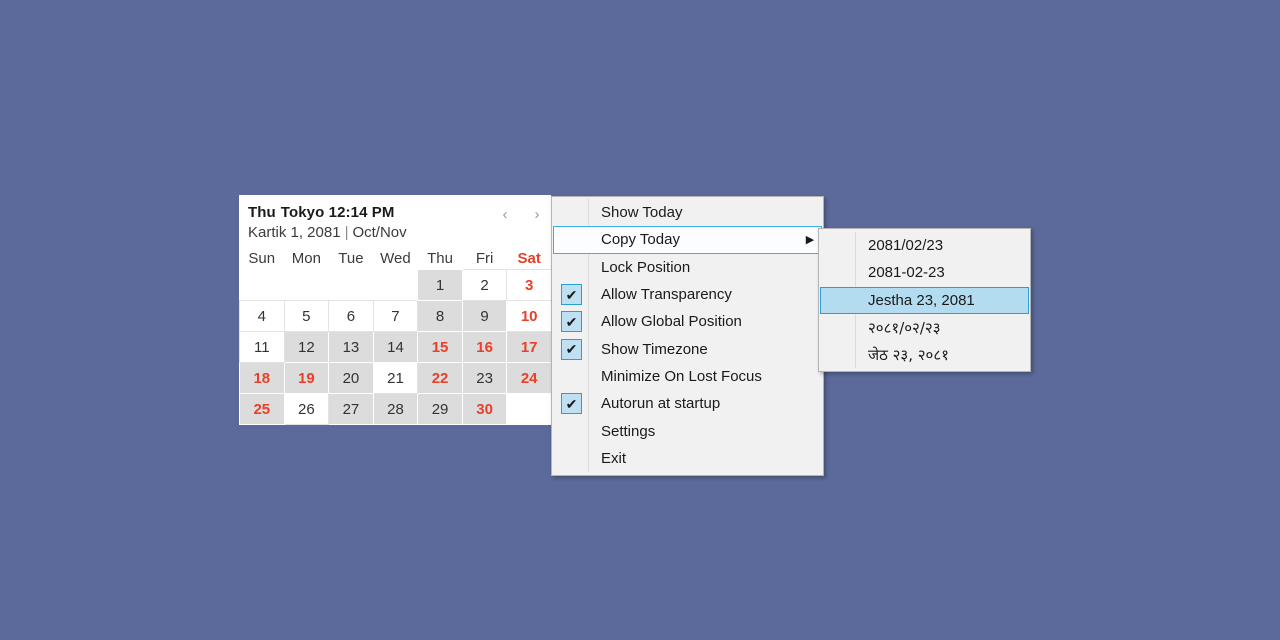 This screenshot has width=1280, height=640. I want to click on calendar-day-cell: 20, so click(351, 378).